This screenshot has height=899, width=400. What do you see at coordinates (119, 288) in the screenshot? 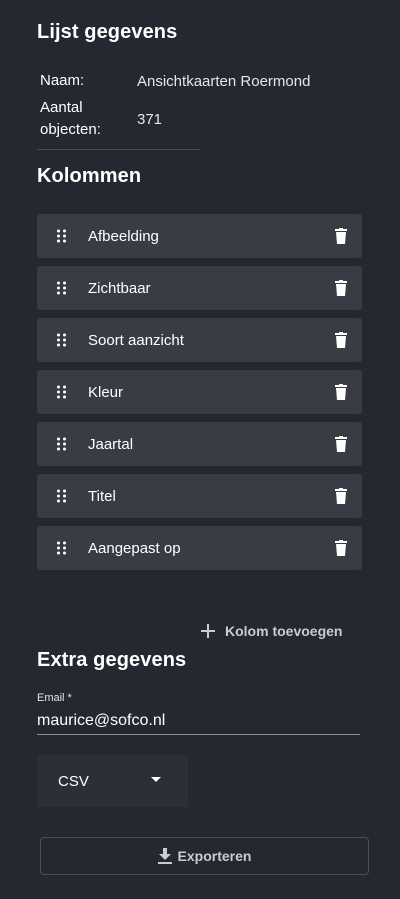
I see `column-label: Zichtbaar` at bounding box center [119, 288].